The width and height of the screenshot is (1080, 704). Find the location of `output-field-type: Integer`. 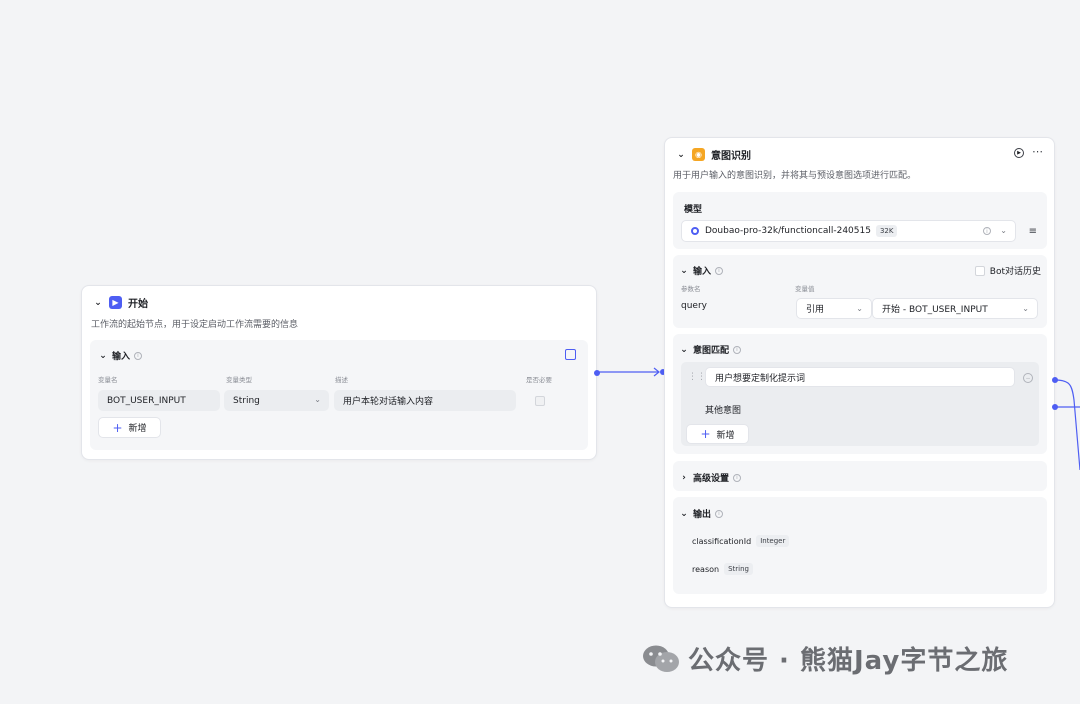

output-field-type: Integer is located at coordinates (773, 541).